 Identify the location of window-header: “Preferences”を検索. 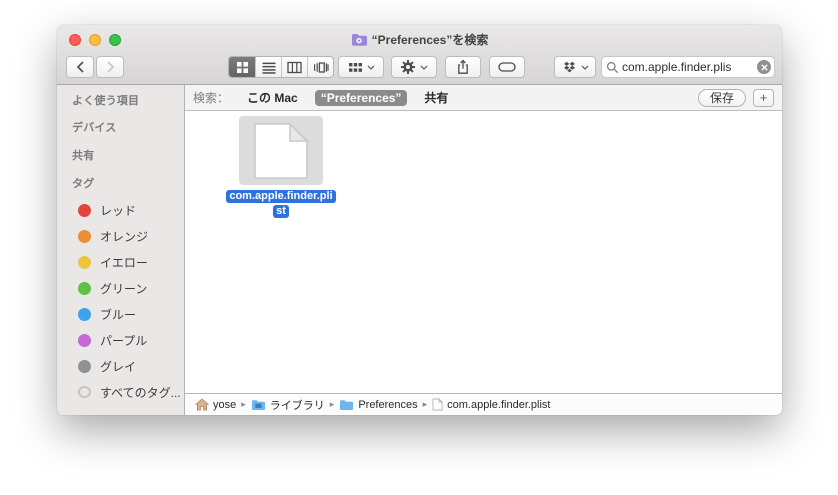
(419, 55).